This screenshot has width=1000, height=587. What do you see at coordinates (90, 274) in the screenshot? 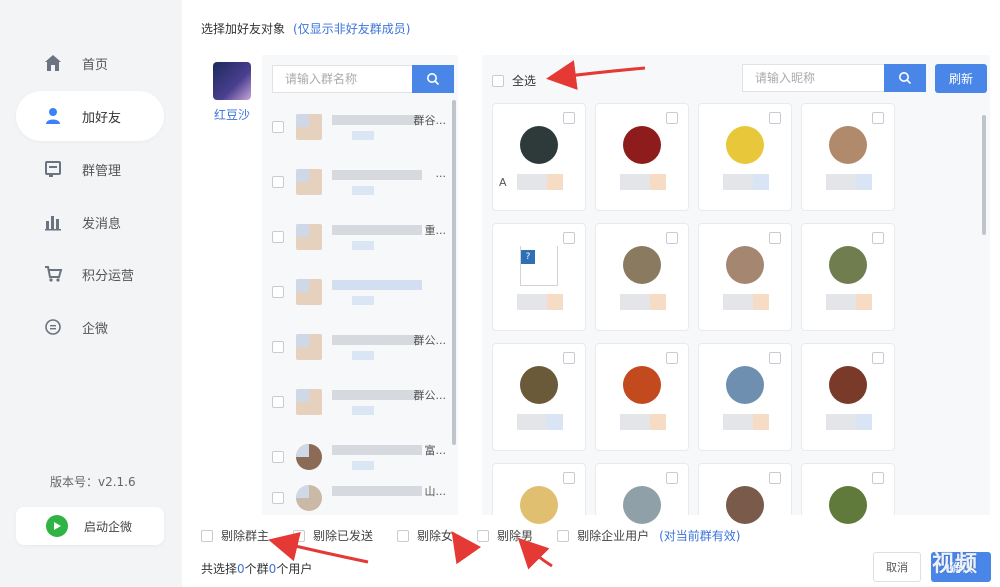
I see `sidebar-item-points: 积分运营` at bounding box center [90, 274].